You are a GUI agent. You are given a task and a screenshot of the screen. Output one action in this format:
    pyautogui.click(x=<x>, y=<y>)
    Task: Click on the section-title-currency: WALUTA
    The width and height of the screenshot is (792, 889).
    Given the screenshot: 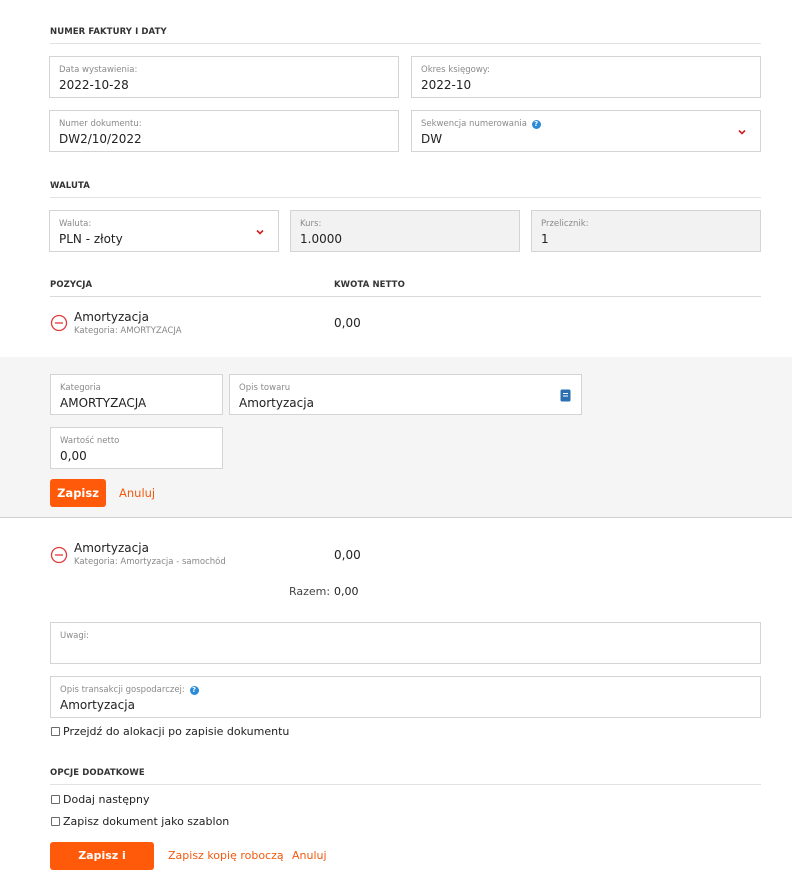 What is the action you would take?
    pyautogui.click(x=70, y=186)
    